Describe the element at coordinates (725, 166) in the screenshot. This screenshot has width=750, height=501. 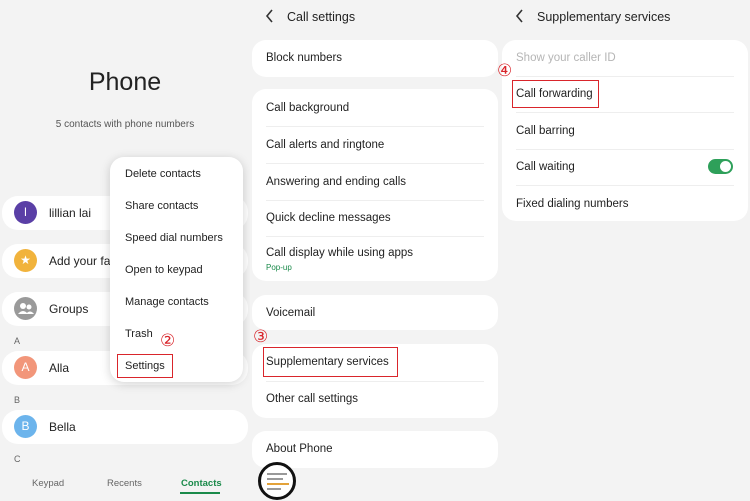
I see `toggle-knob` at that location.